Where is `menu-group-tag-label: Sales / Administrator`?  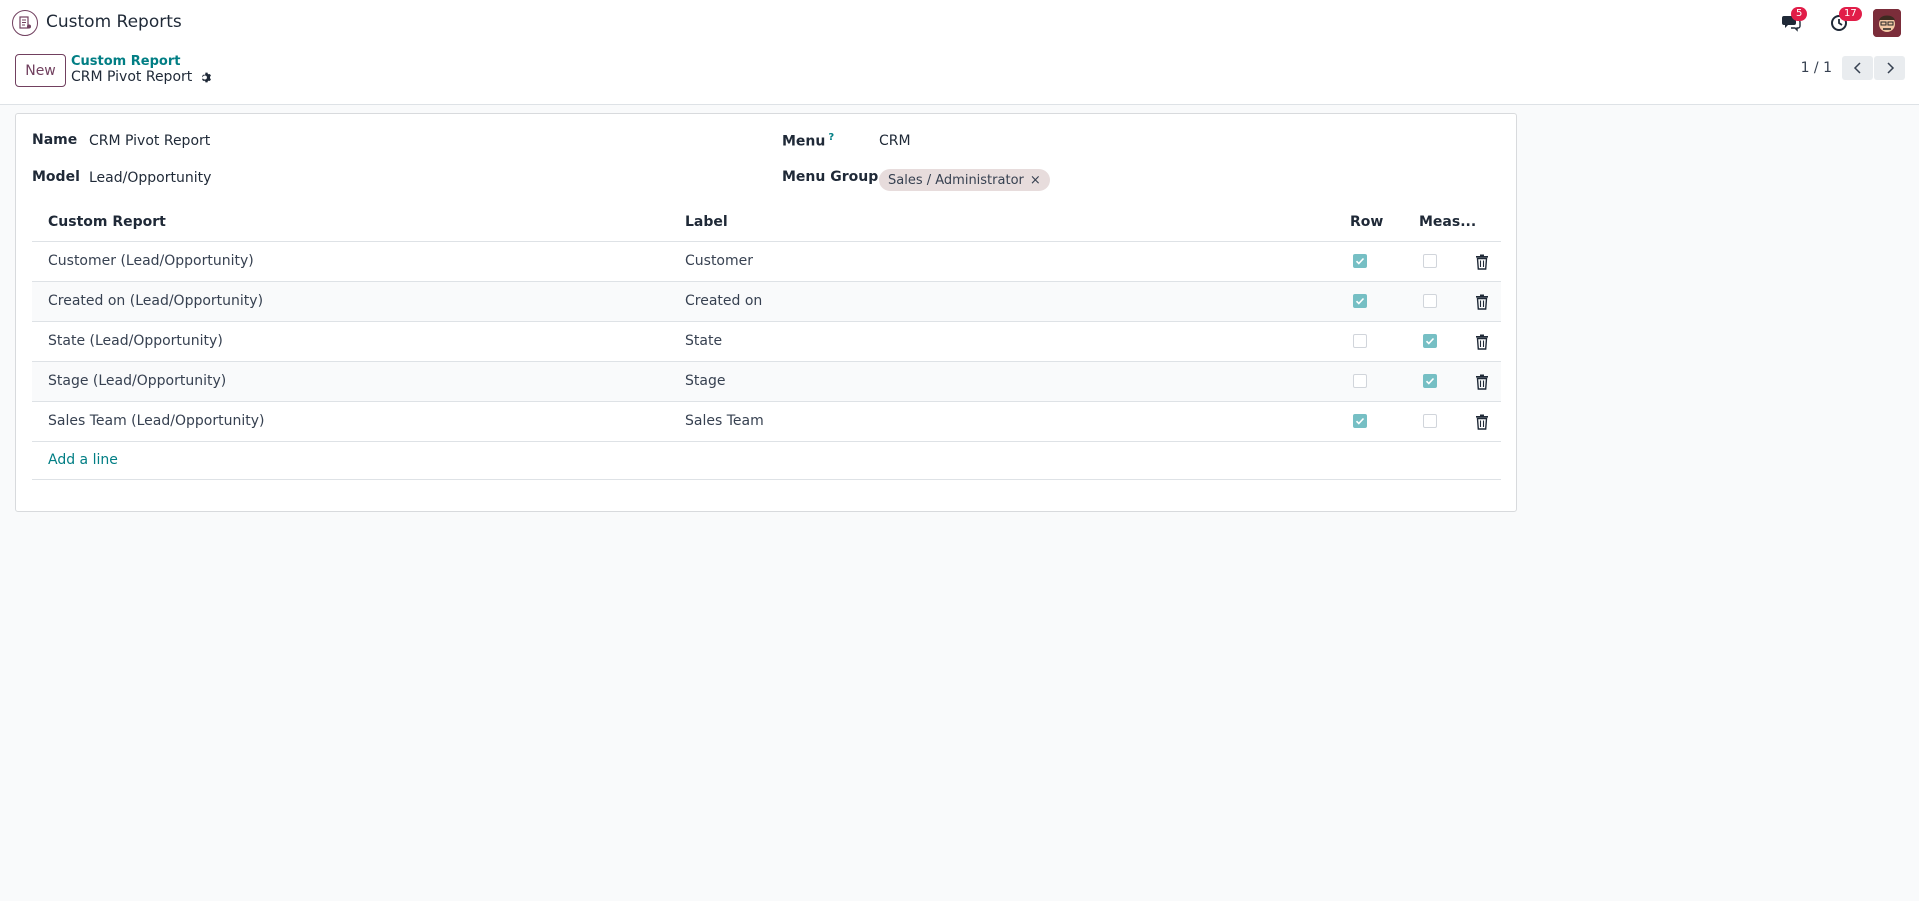
menu-group-tag-label: Sales / Administrator is located at coordinates (956, 180).